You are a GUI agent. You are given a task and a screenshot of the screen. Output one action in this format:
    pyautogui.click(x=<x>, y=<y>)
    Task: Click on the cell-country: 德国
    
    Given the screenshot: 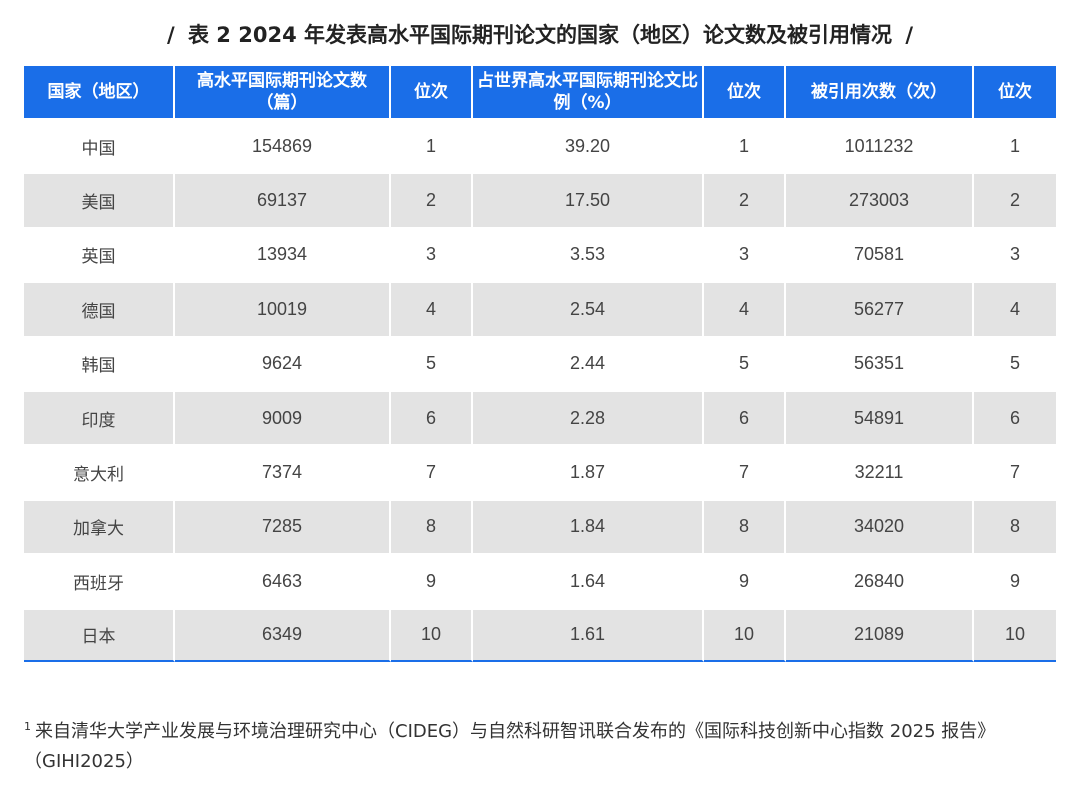 What is the action you would take?
    pyautogui.click(x=99, y=308)
    